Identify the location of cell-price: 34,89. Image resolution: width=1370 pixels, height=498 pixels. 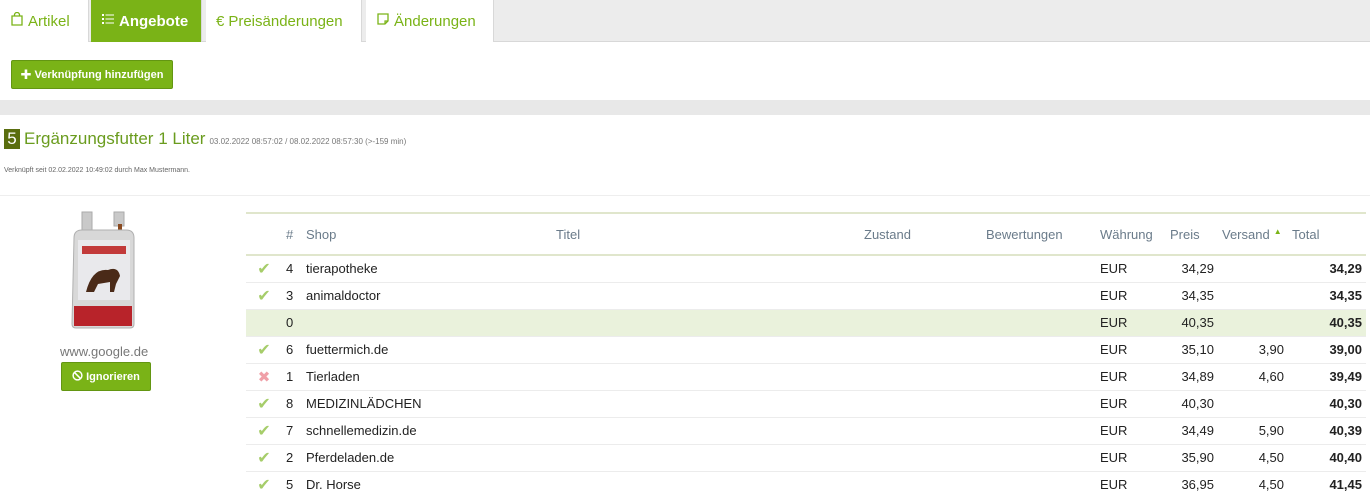
(1192, 377).